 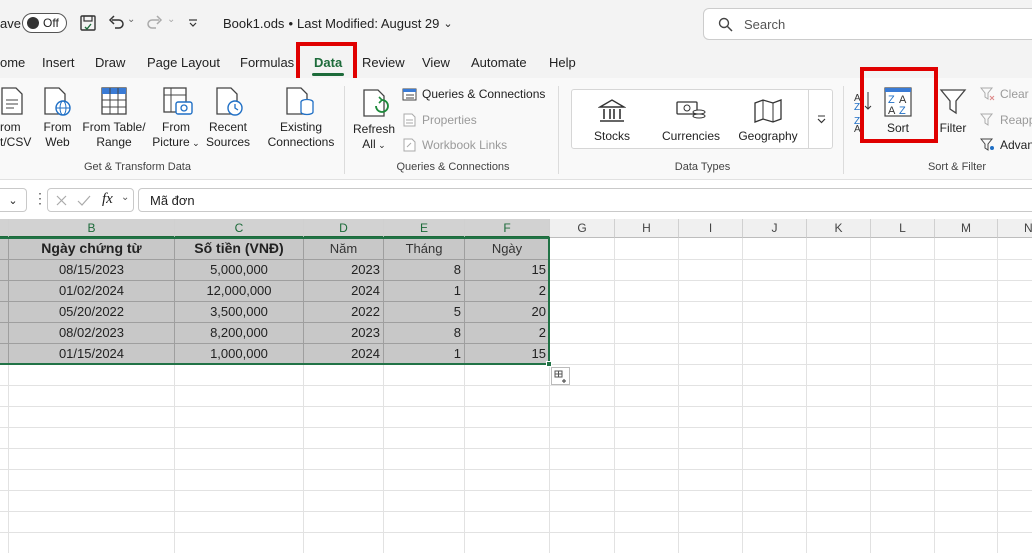 I want to click on cell-e4: 5, so click(x=424, y=311).